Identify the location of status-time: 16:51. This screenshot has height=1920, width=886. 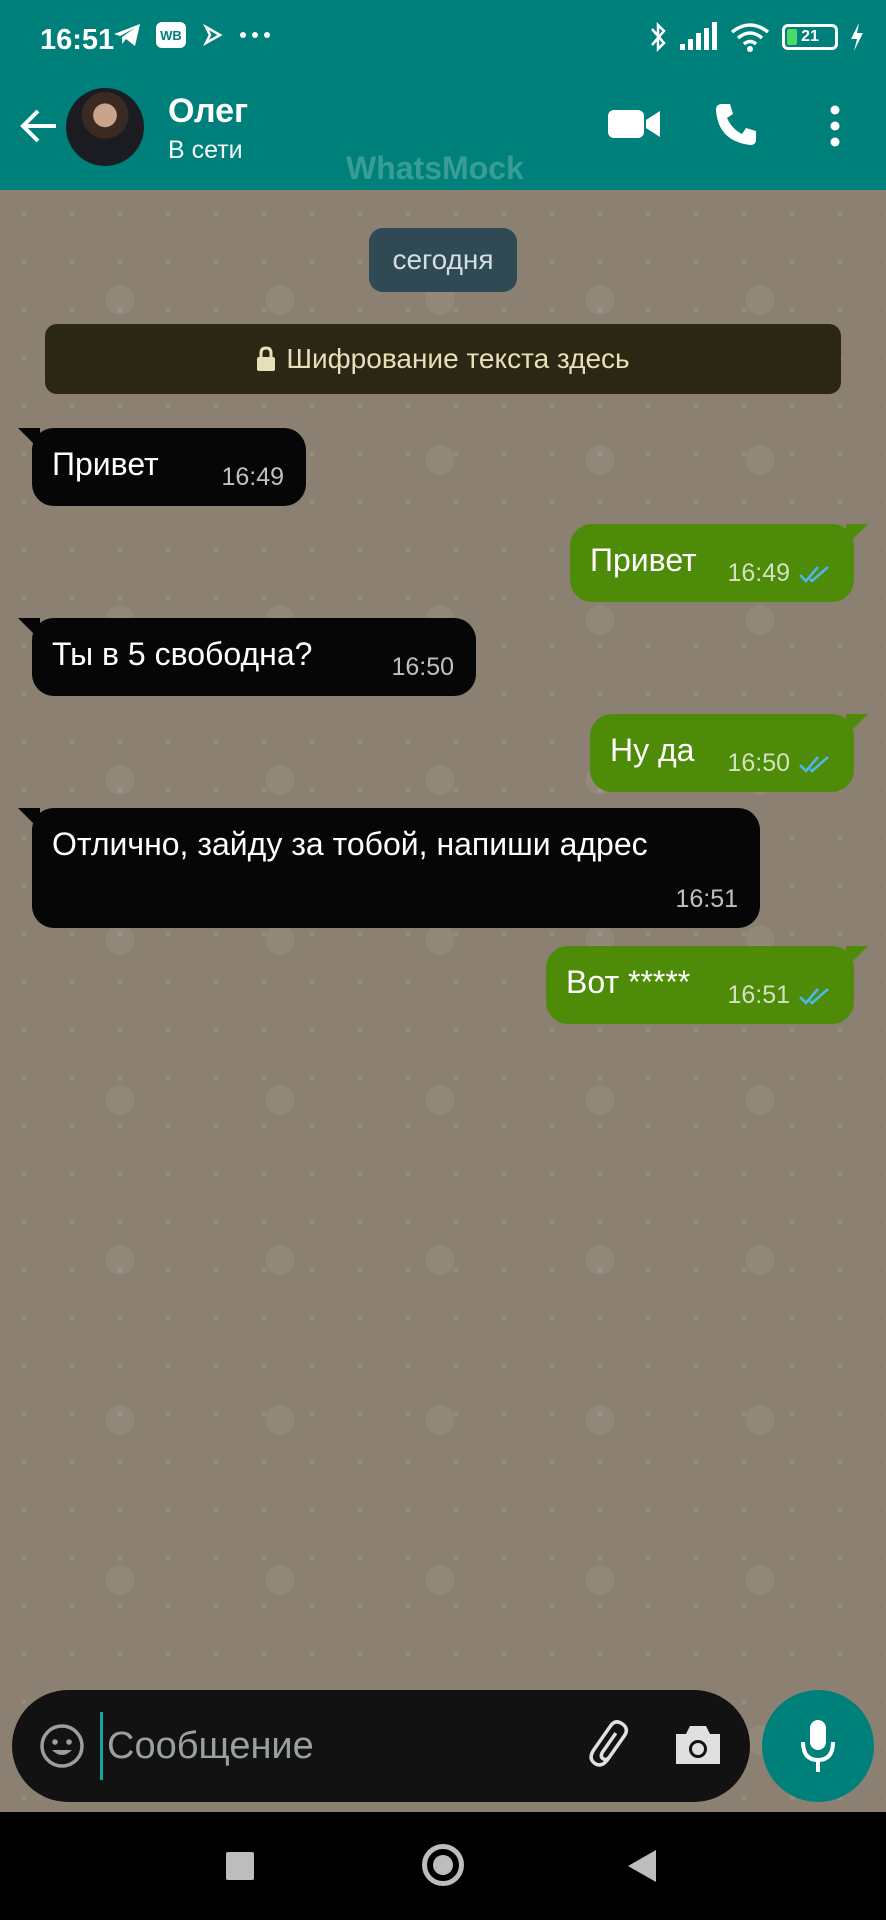
(77, 40).